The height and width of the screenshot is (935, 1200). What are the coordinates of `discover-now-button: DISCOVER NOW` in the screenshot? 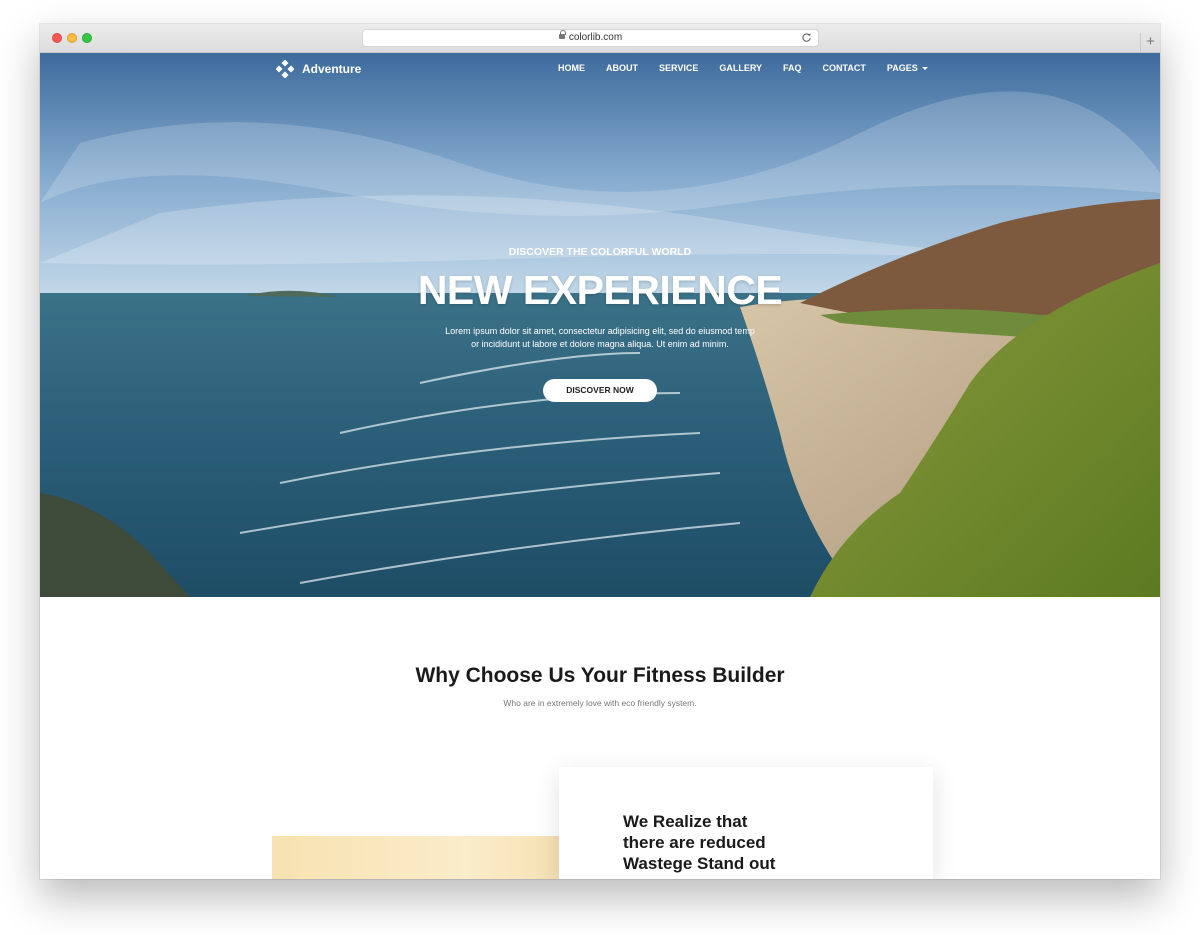 It's located at (600, 390).